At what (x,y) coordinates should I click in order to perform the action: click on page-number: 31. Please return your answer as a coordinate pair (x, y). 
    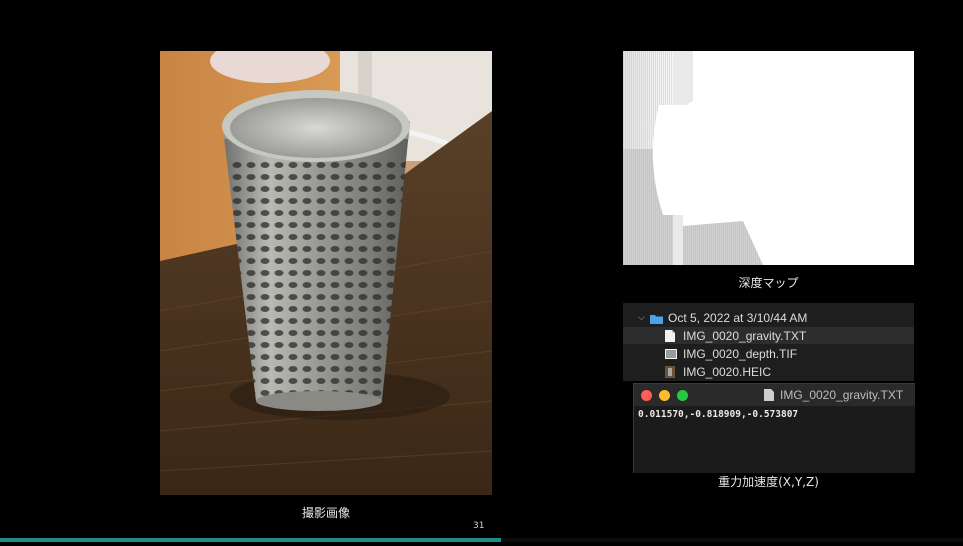
    Looking at the image, I should click on (479, 526).